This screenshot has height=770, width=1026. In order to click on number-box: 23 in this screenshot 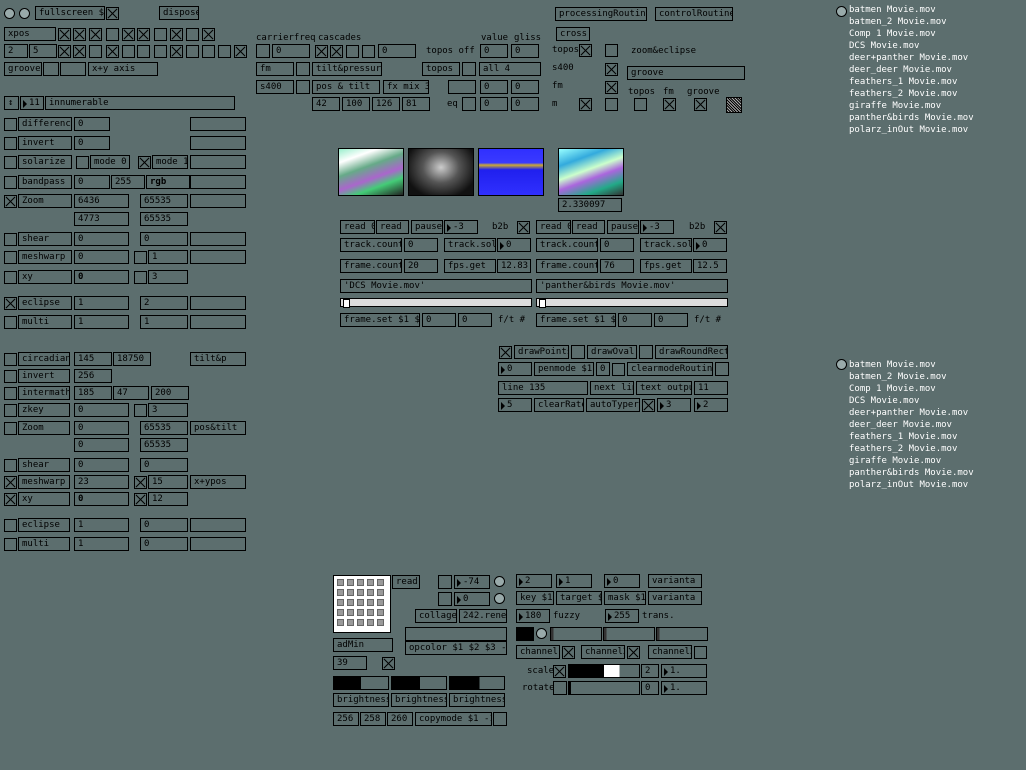, I will do `click(101, 482)`.